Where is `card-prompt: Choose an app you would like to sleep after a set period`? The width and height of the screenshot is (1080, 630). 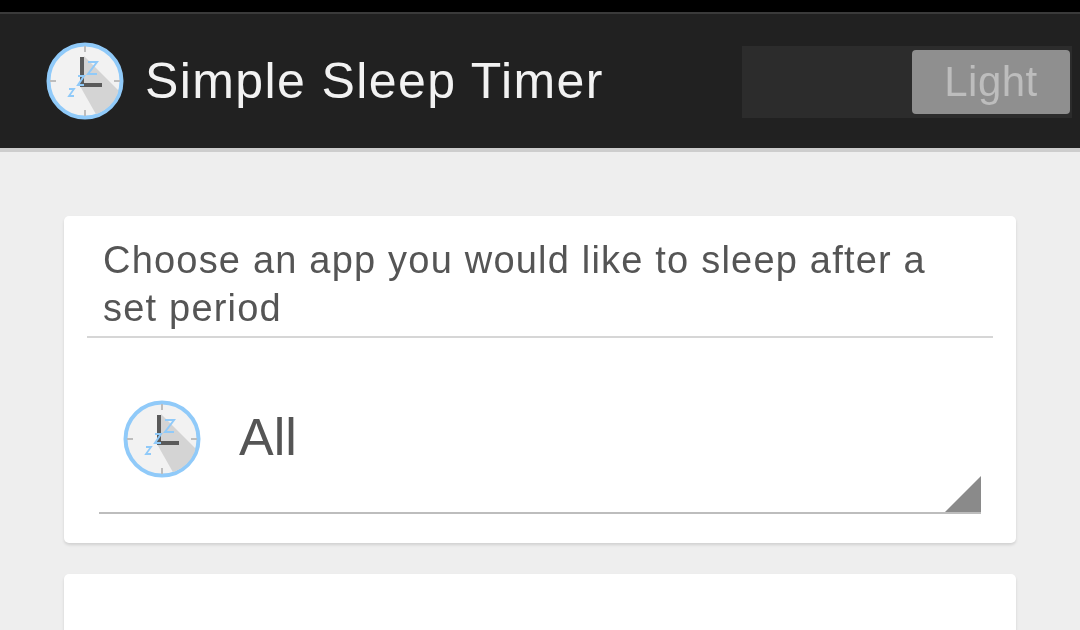 card-prompt: Choose an app you would like to sleep after a set period is located at coordinates (514, 284).